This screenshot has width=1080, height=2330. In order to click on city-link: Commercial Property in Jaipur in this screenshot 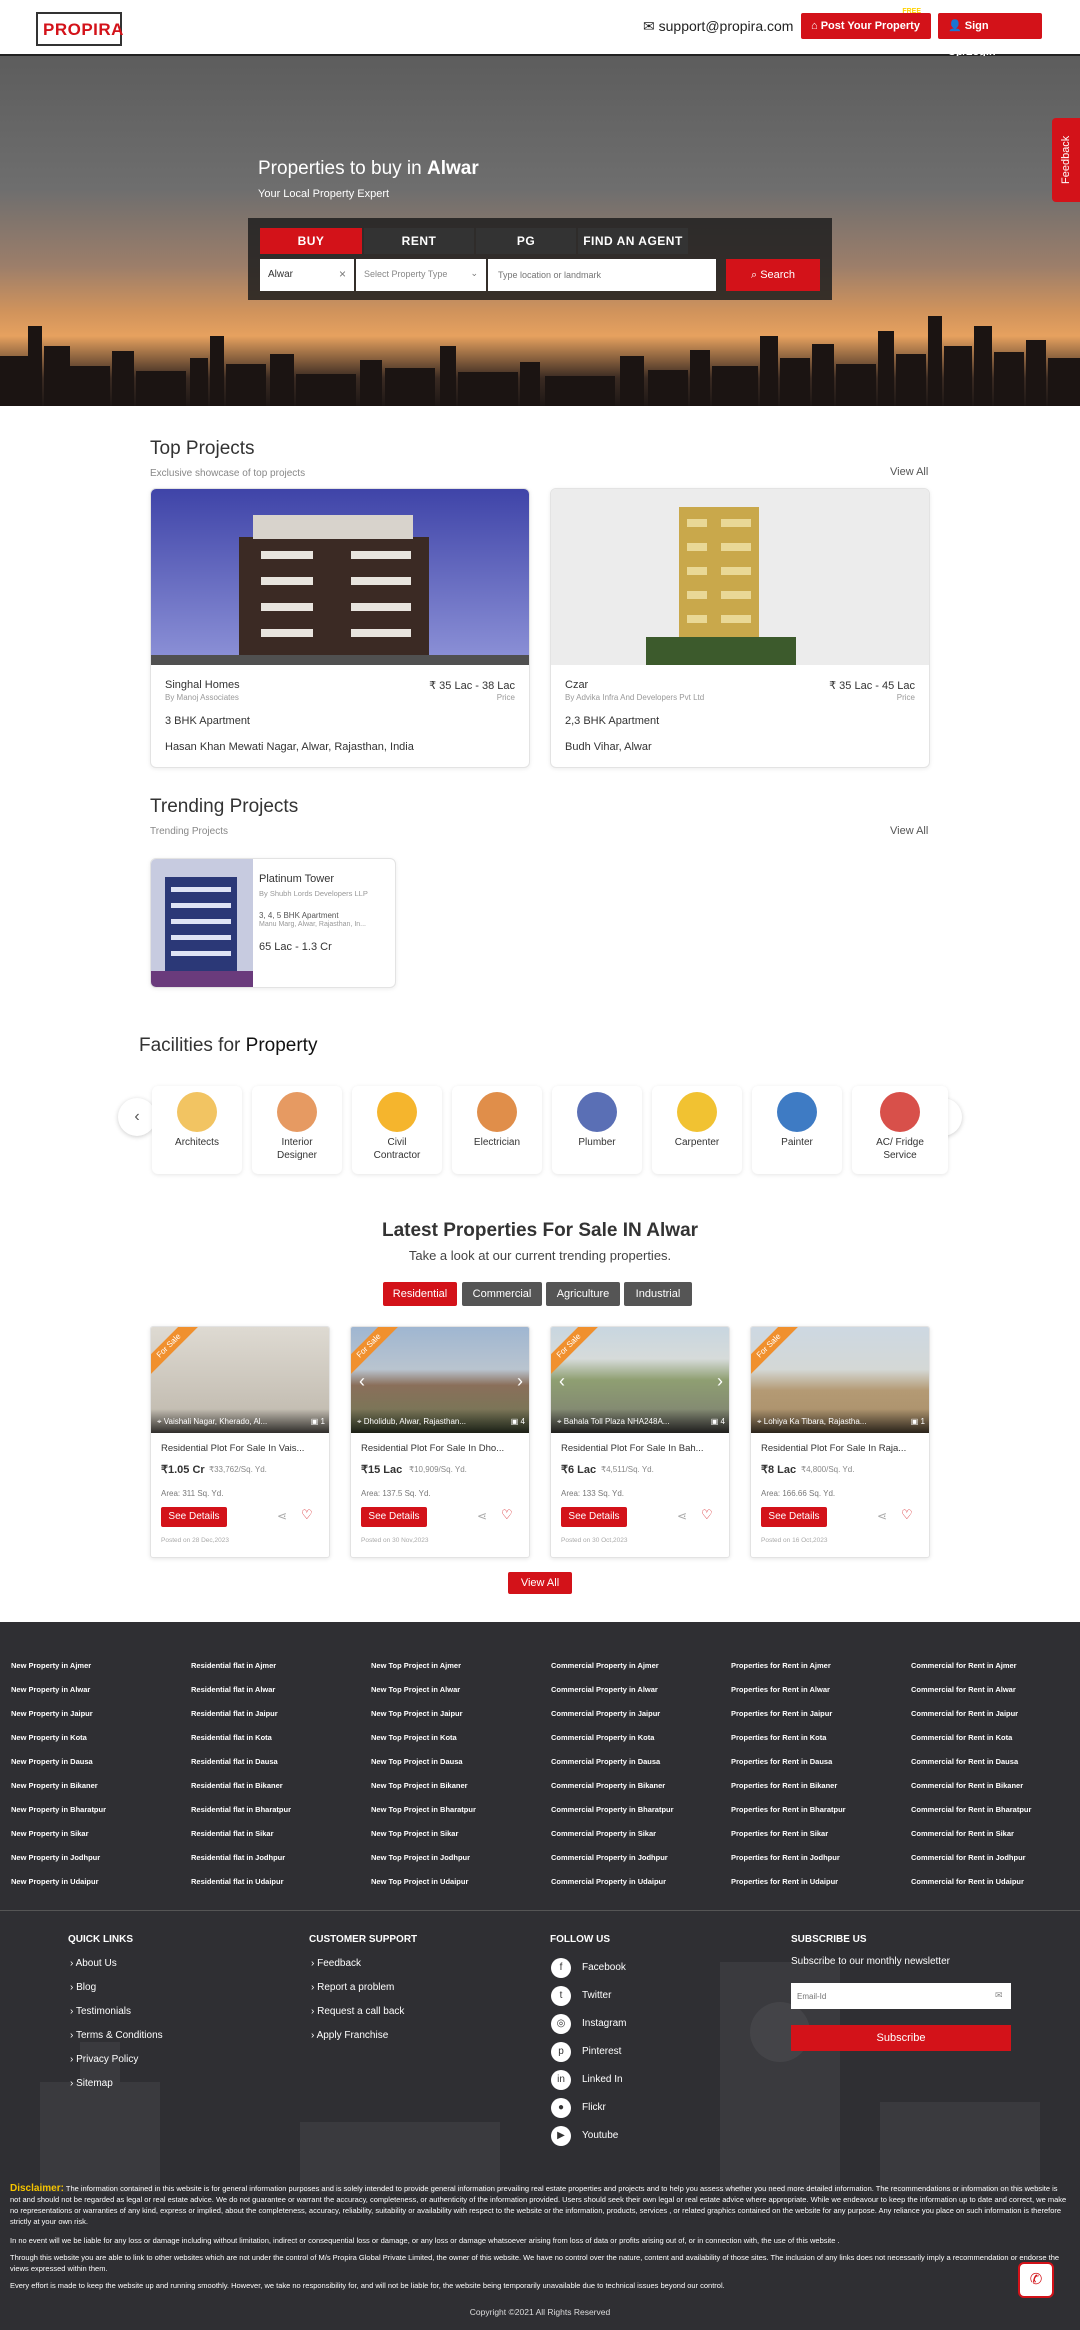, I will do `click(605, 1713)`.